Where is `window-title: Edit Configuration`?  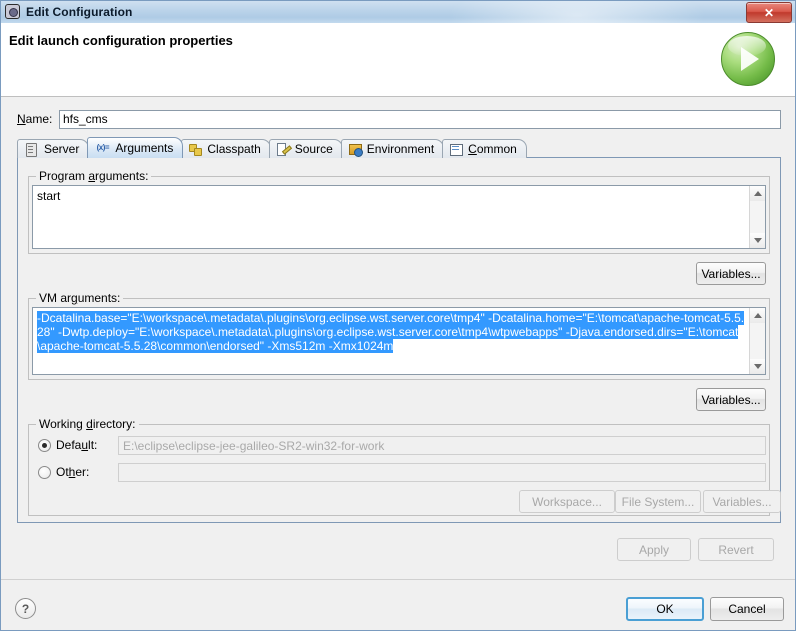 window-title: Edit Configuration is located at coordinates (79, 12).